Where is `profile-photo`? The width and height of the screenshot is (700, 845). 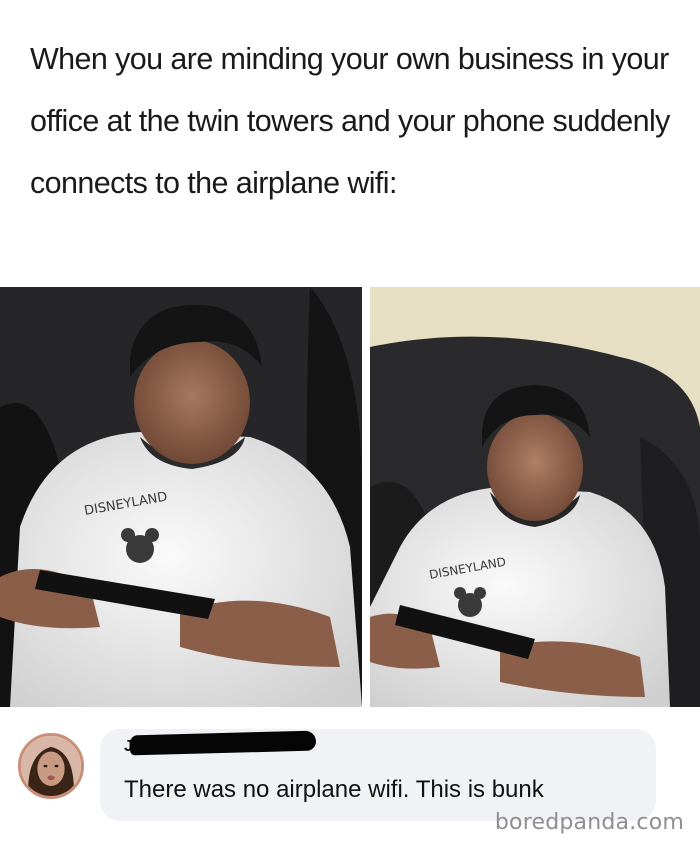 profile-photo is located at coordinates (51, 766).